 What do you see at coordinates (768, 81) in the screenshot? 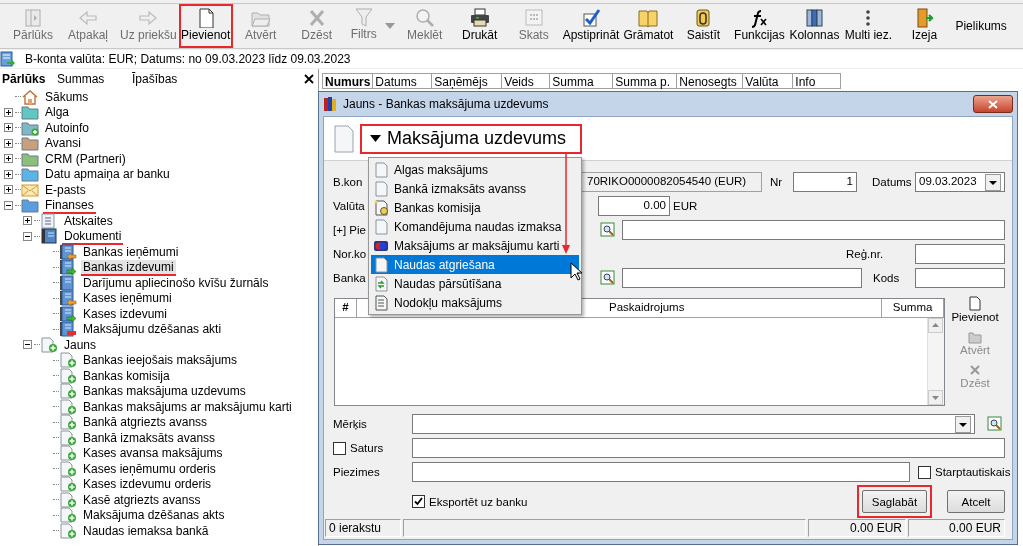
I see `column-header: Valūta` at bounding box center [768, 81].